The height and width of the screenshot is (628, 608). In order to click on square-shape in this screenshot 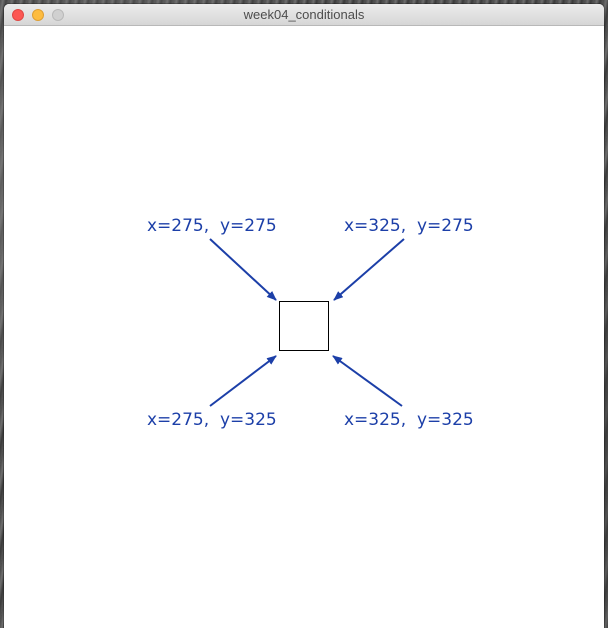, I will do `click(304, 326)`.